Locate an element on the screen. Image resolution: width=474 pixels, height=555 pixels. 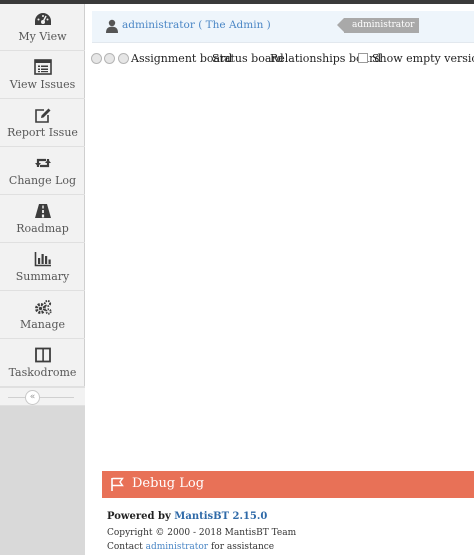
sidebar-item-report-issue: Report Issue is located at coordinates (42, 123).